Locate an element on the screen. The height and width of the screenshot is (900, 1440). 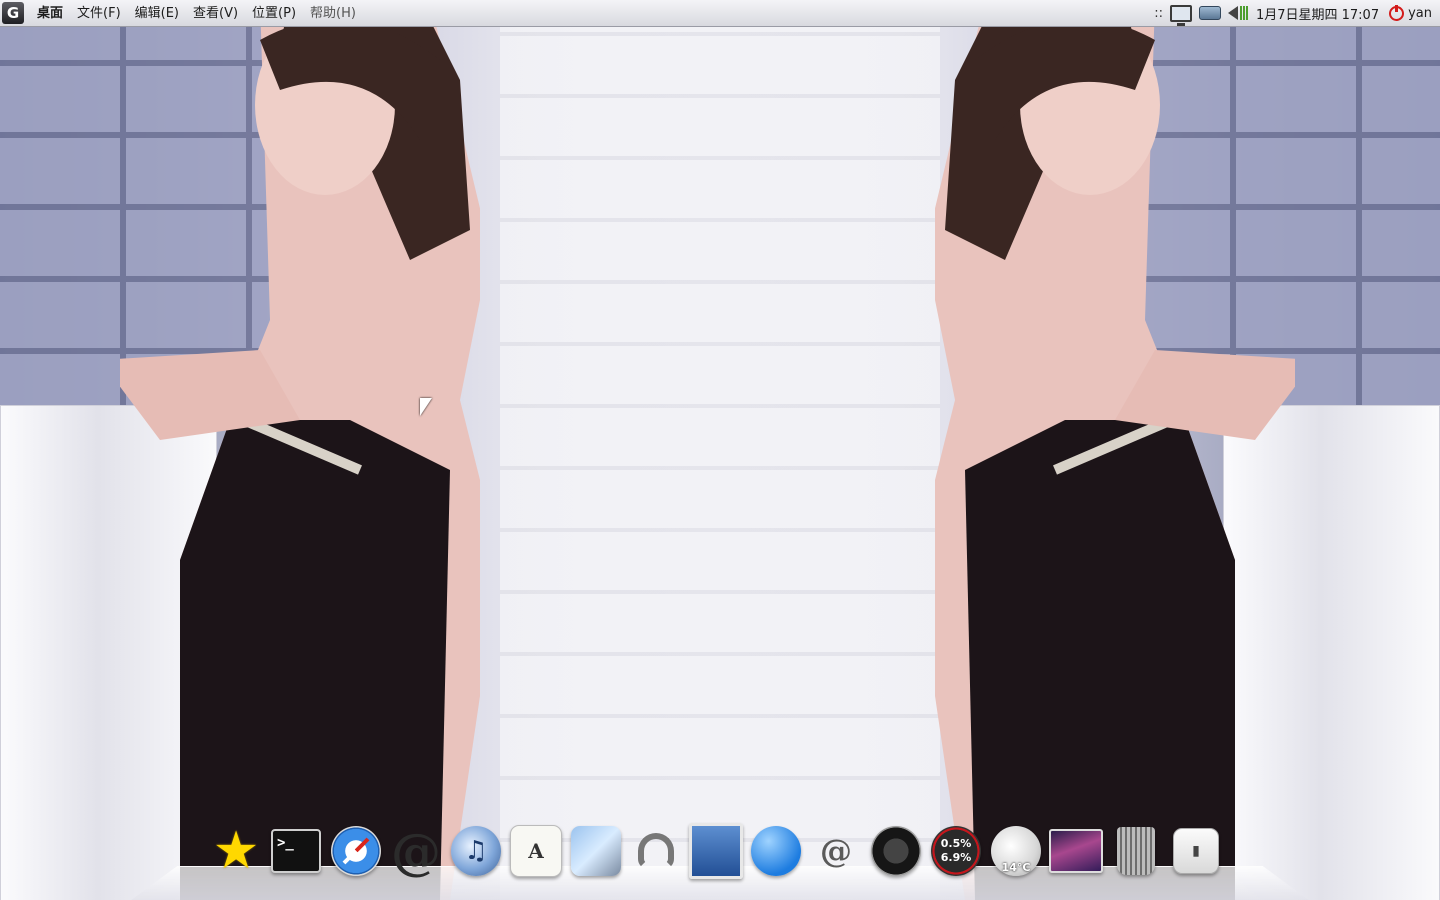
dock-mail: @ is located at coordinates (416, 851).